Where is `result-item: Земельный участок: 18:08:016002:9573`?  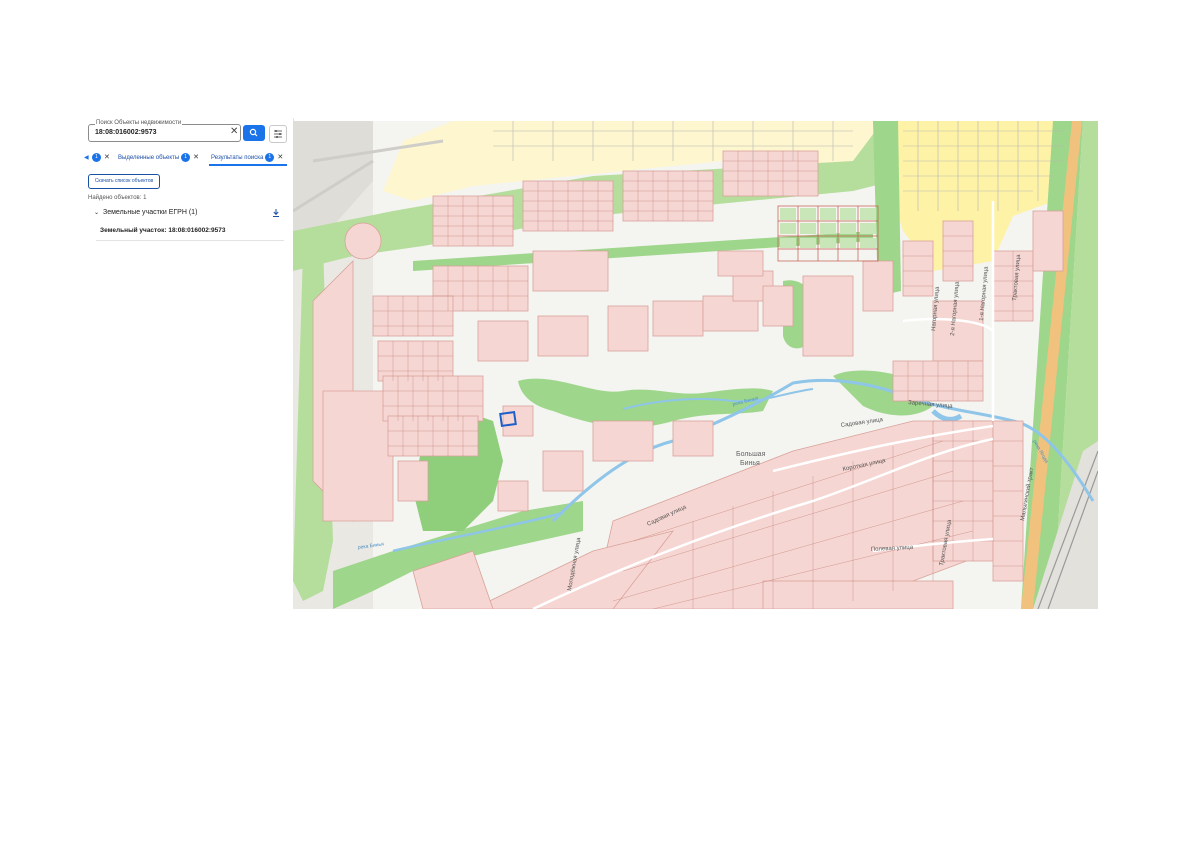 result-item: Земельный участок: 18:08:016002:9573 is located at coordinates (190, 232).